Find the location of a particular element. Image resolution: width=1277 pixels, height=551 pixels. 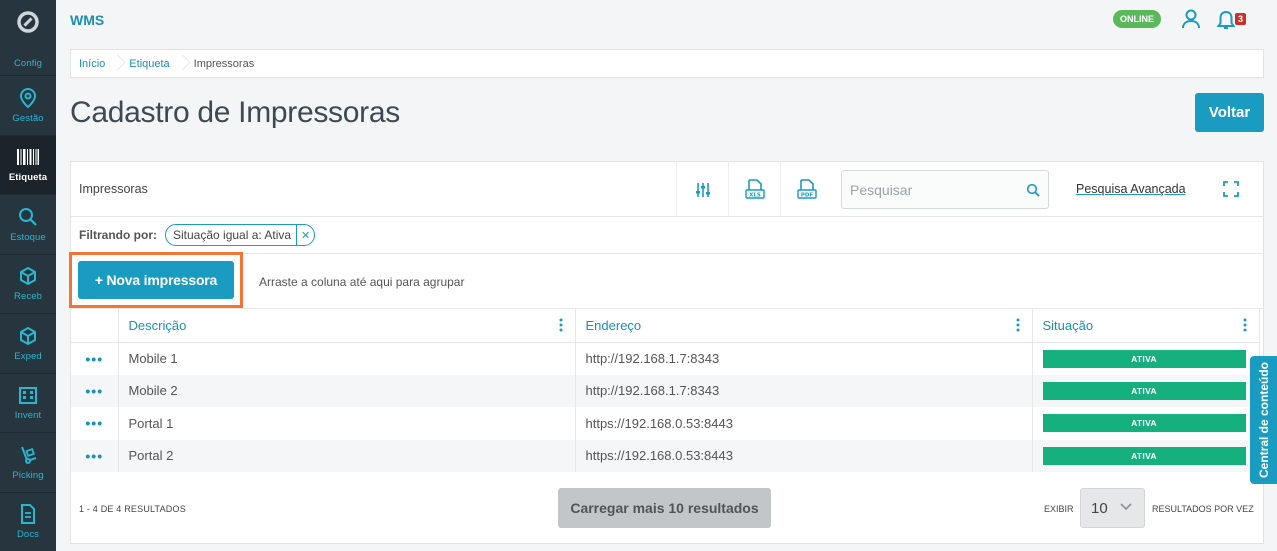

sliders-icon is located at coordinates (702, 189).